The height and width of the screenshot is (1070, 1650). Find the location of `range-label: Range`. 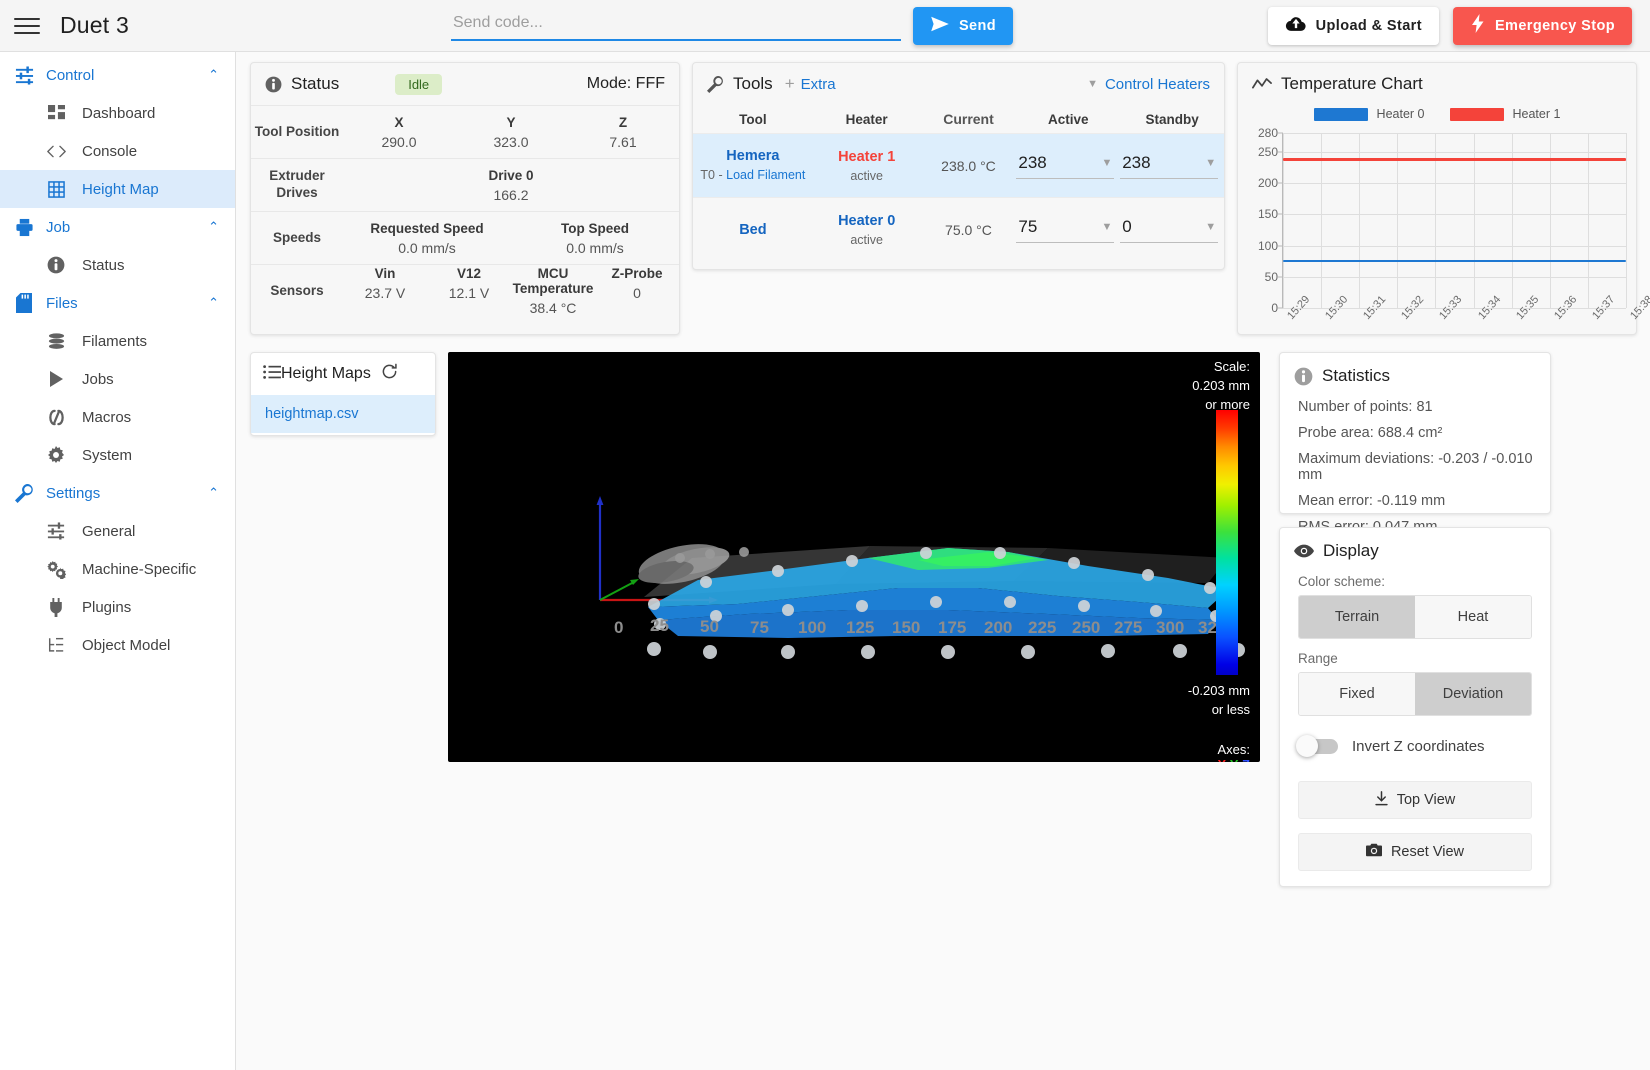

range-label: Range is located at coordinates (1318, 658).